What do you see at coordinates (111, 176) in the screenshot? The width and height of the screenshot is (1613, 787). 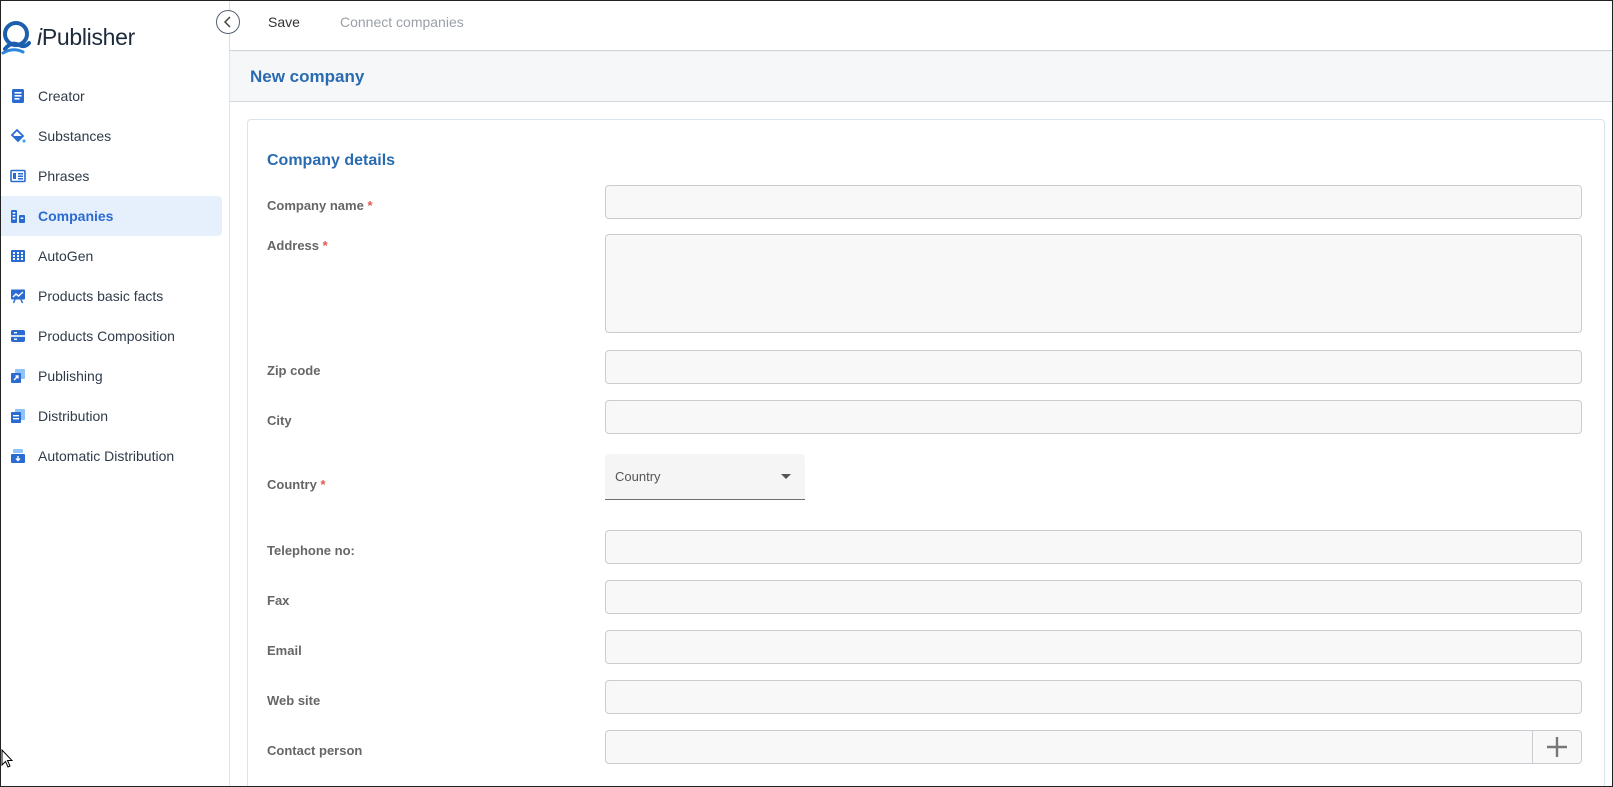 I see `sidebar-item-phrases: Phrases` at bounding box center [111, 176].